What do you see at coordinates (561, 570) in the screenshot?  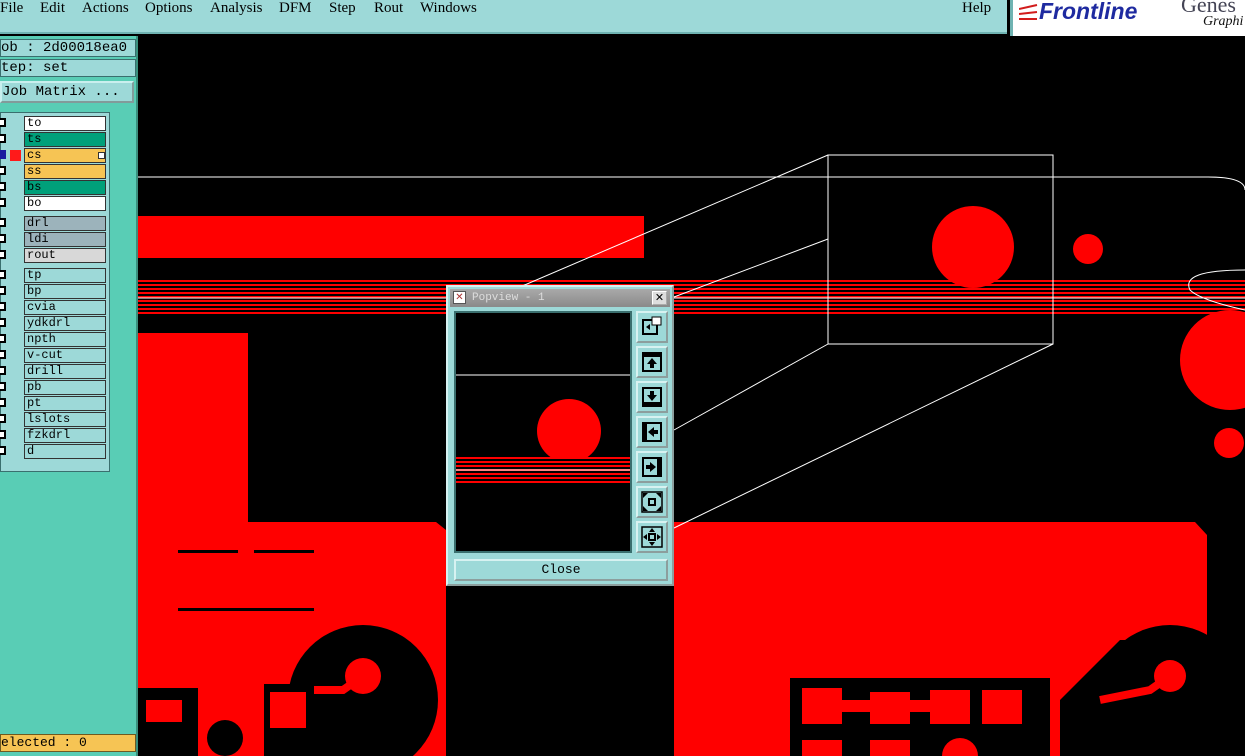 I see `close-button: Close` at bounding box center [561, 570].